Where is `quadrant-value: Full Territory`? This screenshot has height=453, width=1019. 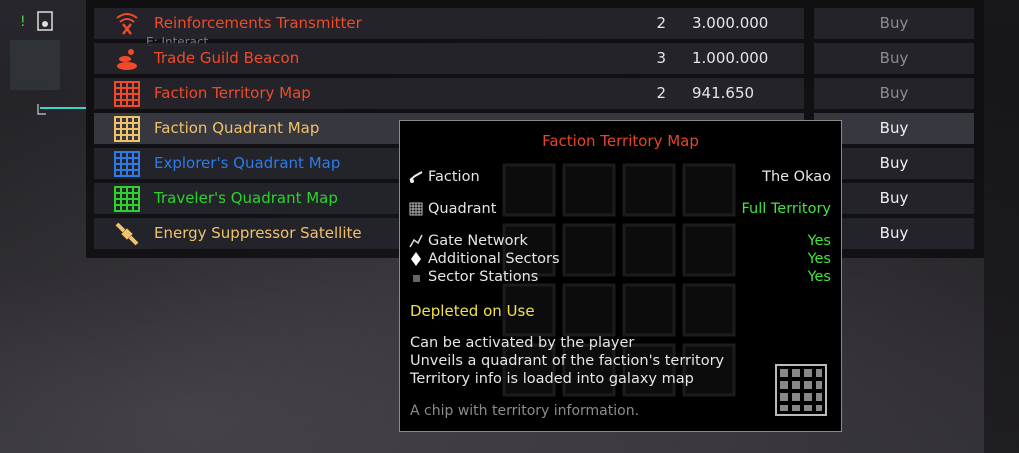
quadrant-value: Full Territory is located at coordinates (786, 209).